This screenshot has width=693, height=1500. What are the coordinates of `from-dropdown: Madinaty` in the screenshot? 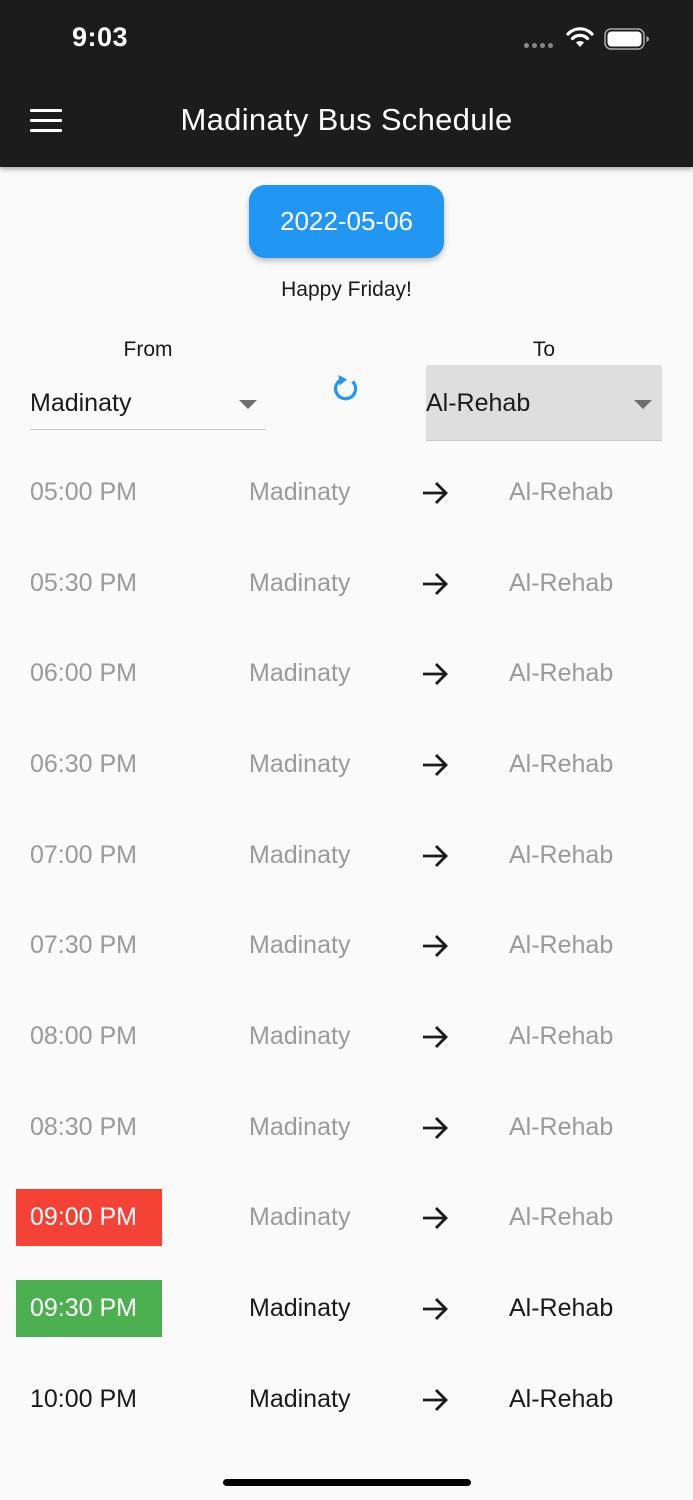 It's located at (148, 397).